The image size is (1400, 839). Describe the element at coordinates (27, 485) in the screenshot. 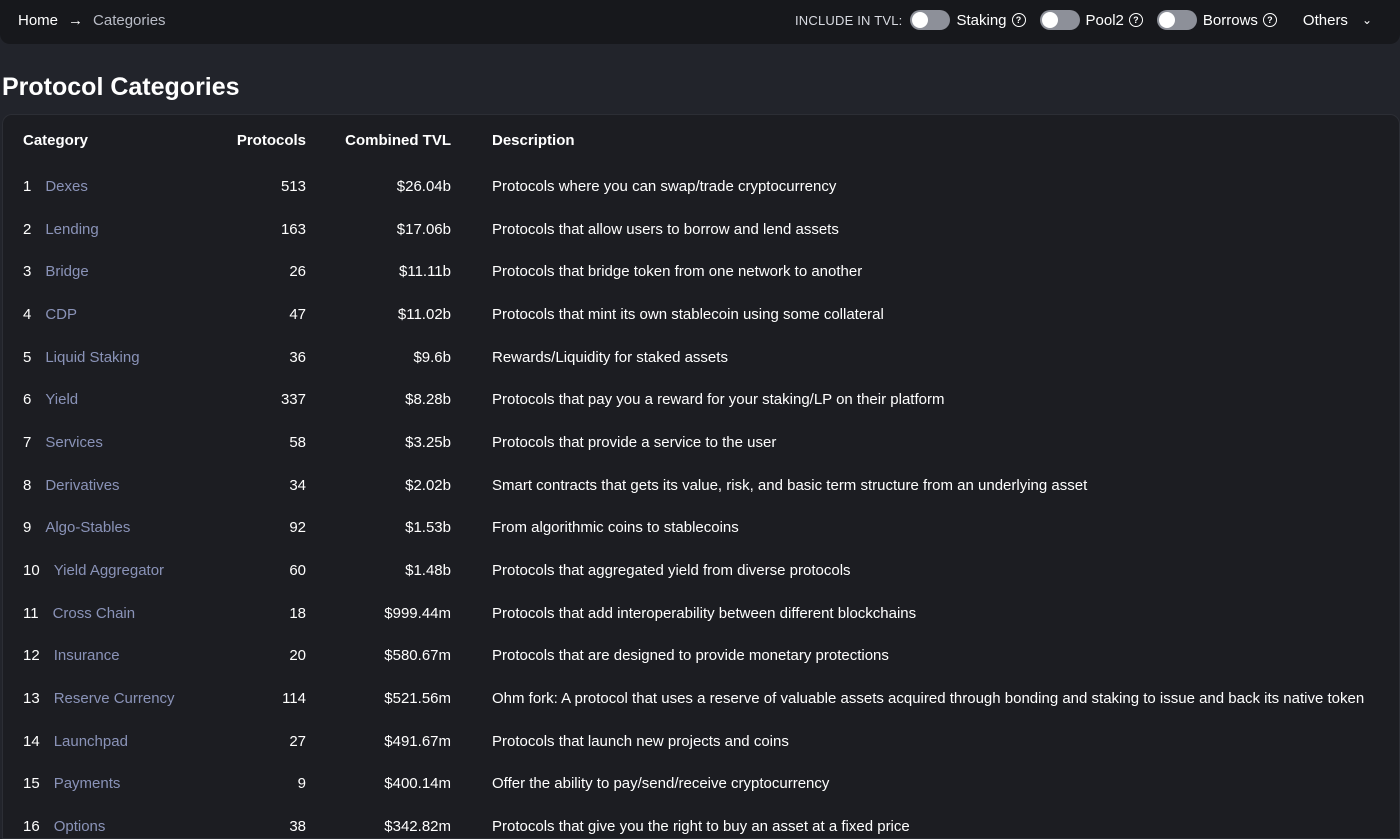

I see `rank-number: 8` at that location.